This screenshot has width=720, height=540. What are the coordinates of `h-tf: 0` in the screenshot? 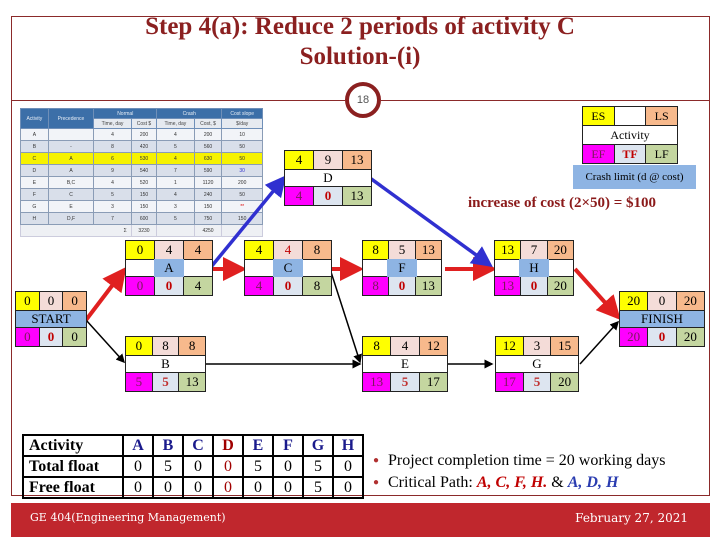 It's located at (534, 286).